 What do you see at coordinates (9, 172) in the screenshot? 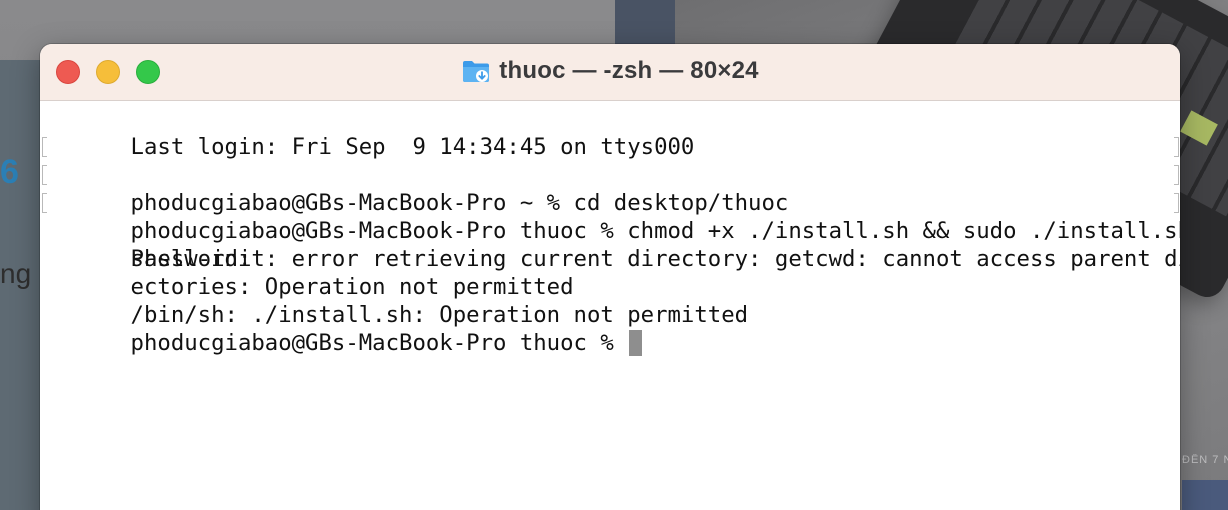
I see `background-partial-text: 6` at bounding box center [9, 172].